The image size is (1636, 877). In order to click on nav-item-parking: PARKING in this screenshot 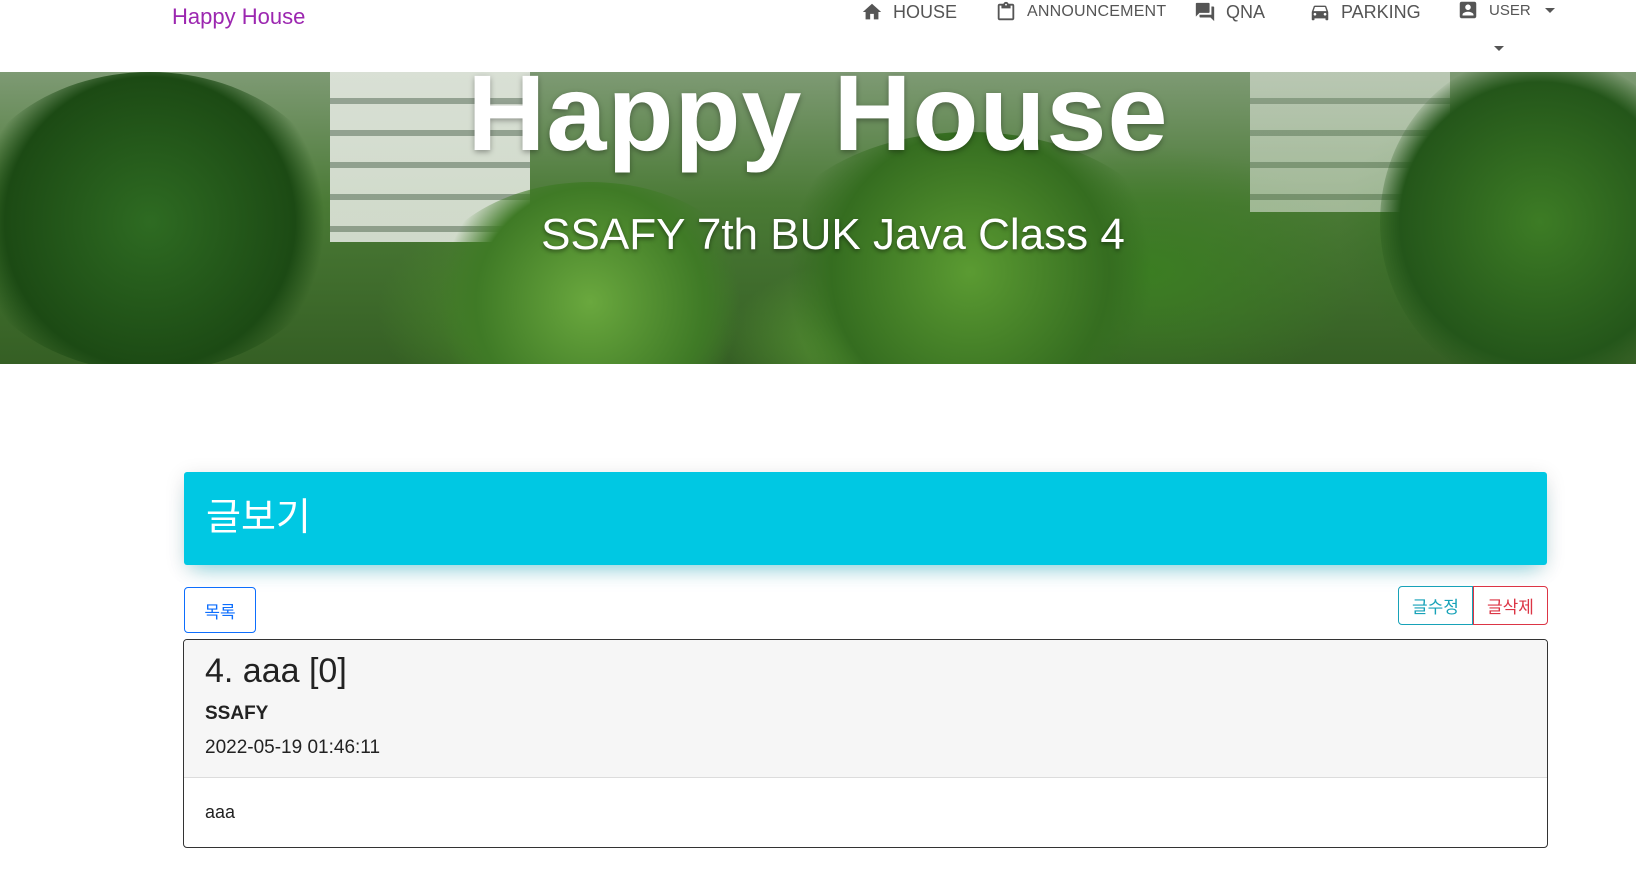, I will do `click(1365, 12)`.